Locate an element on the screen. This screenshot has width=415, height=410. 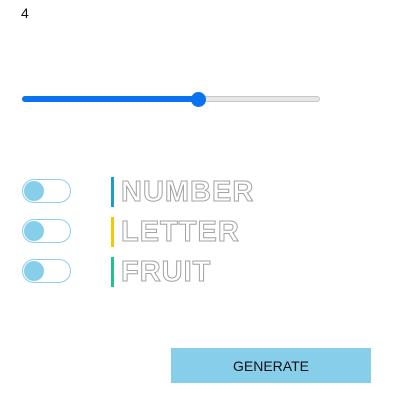
letter-accent-bar is located at coordinates (112, 232).